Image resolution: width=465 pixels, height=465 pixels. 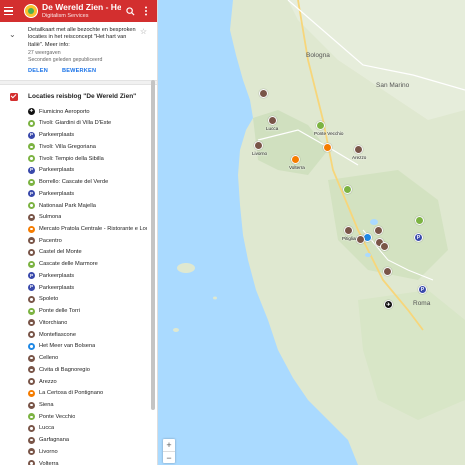 I want to click on info-actions: DELEN BEWERKEN, so click(x=89, y=74).